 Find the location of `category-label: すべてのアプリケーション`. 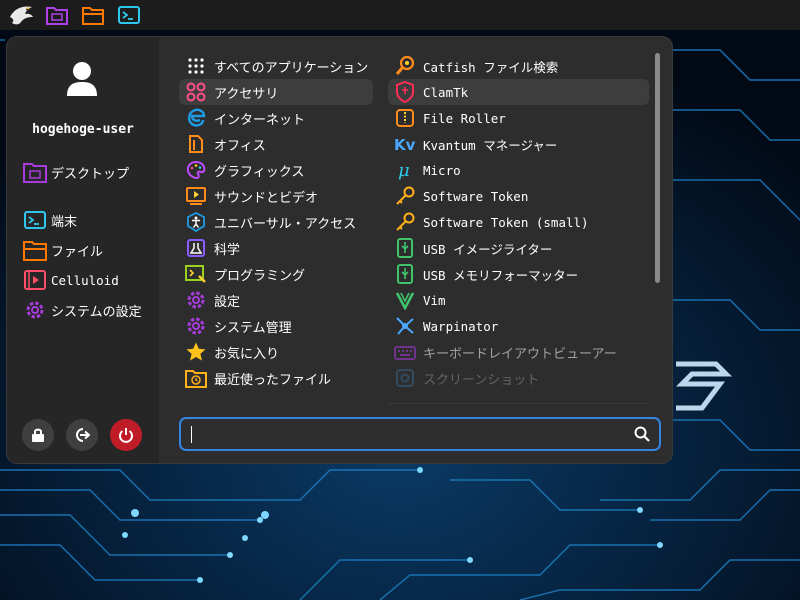

category-label: すべてのアプリケーション is located at coordinates (291, 68).